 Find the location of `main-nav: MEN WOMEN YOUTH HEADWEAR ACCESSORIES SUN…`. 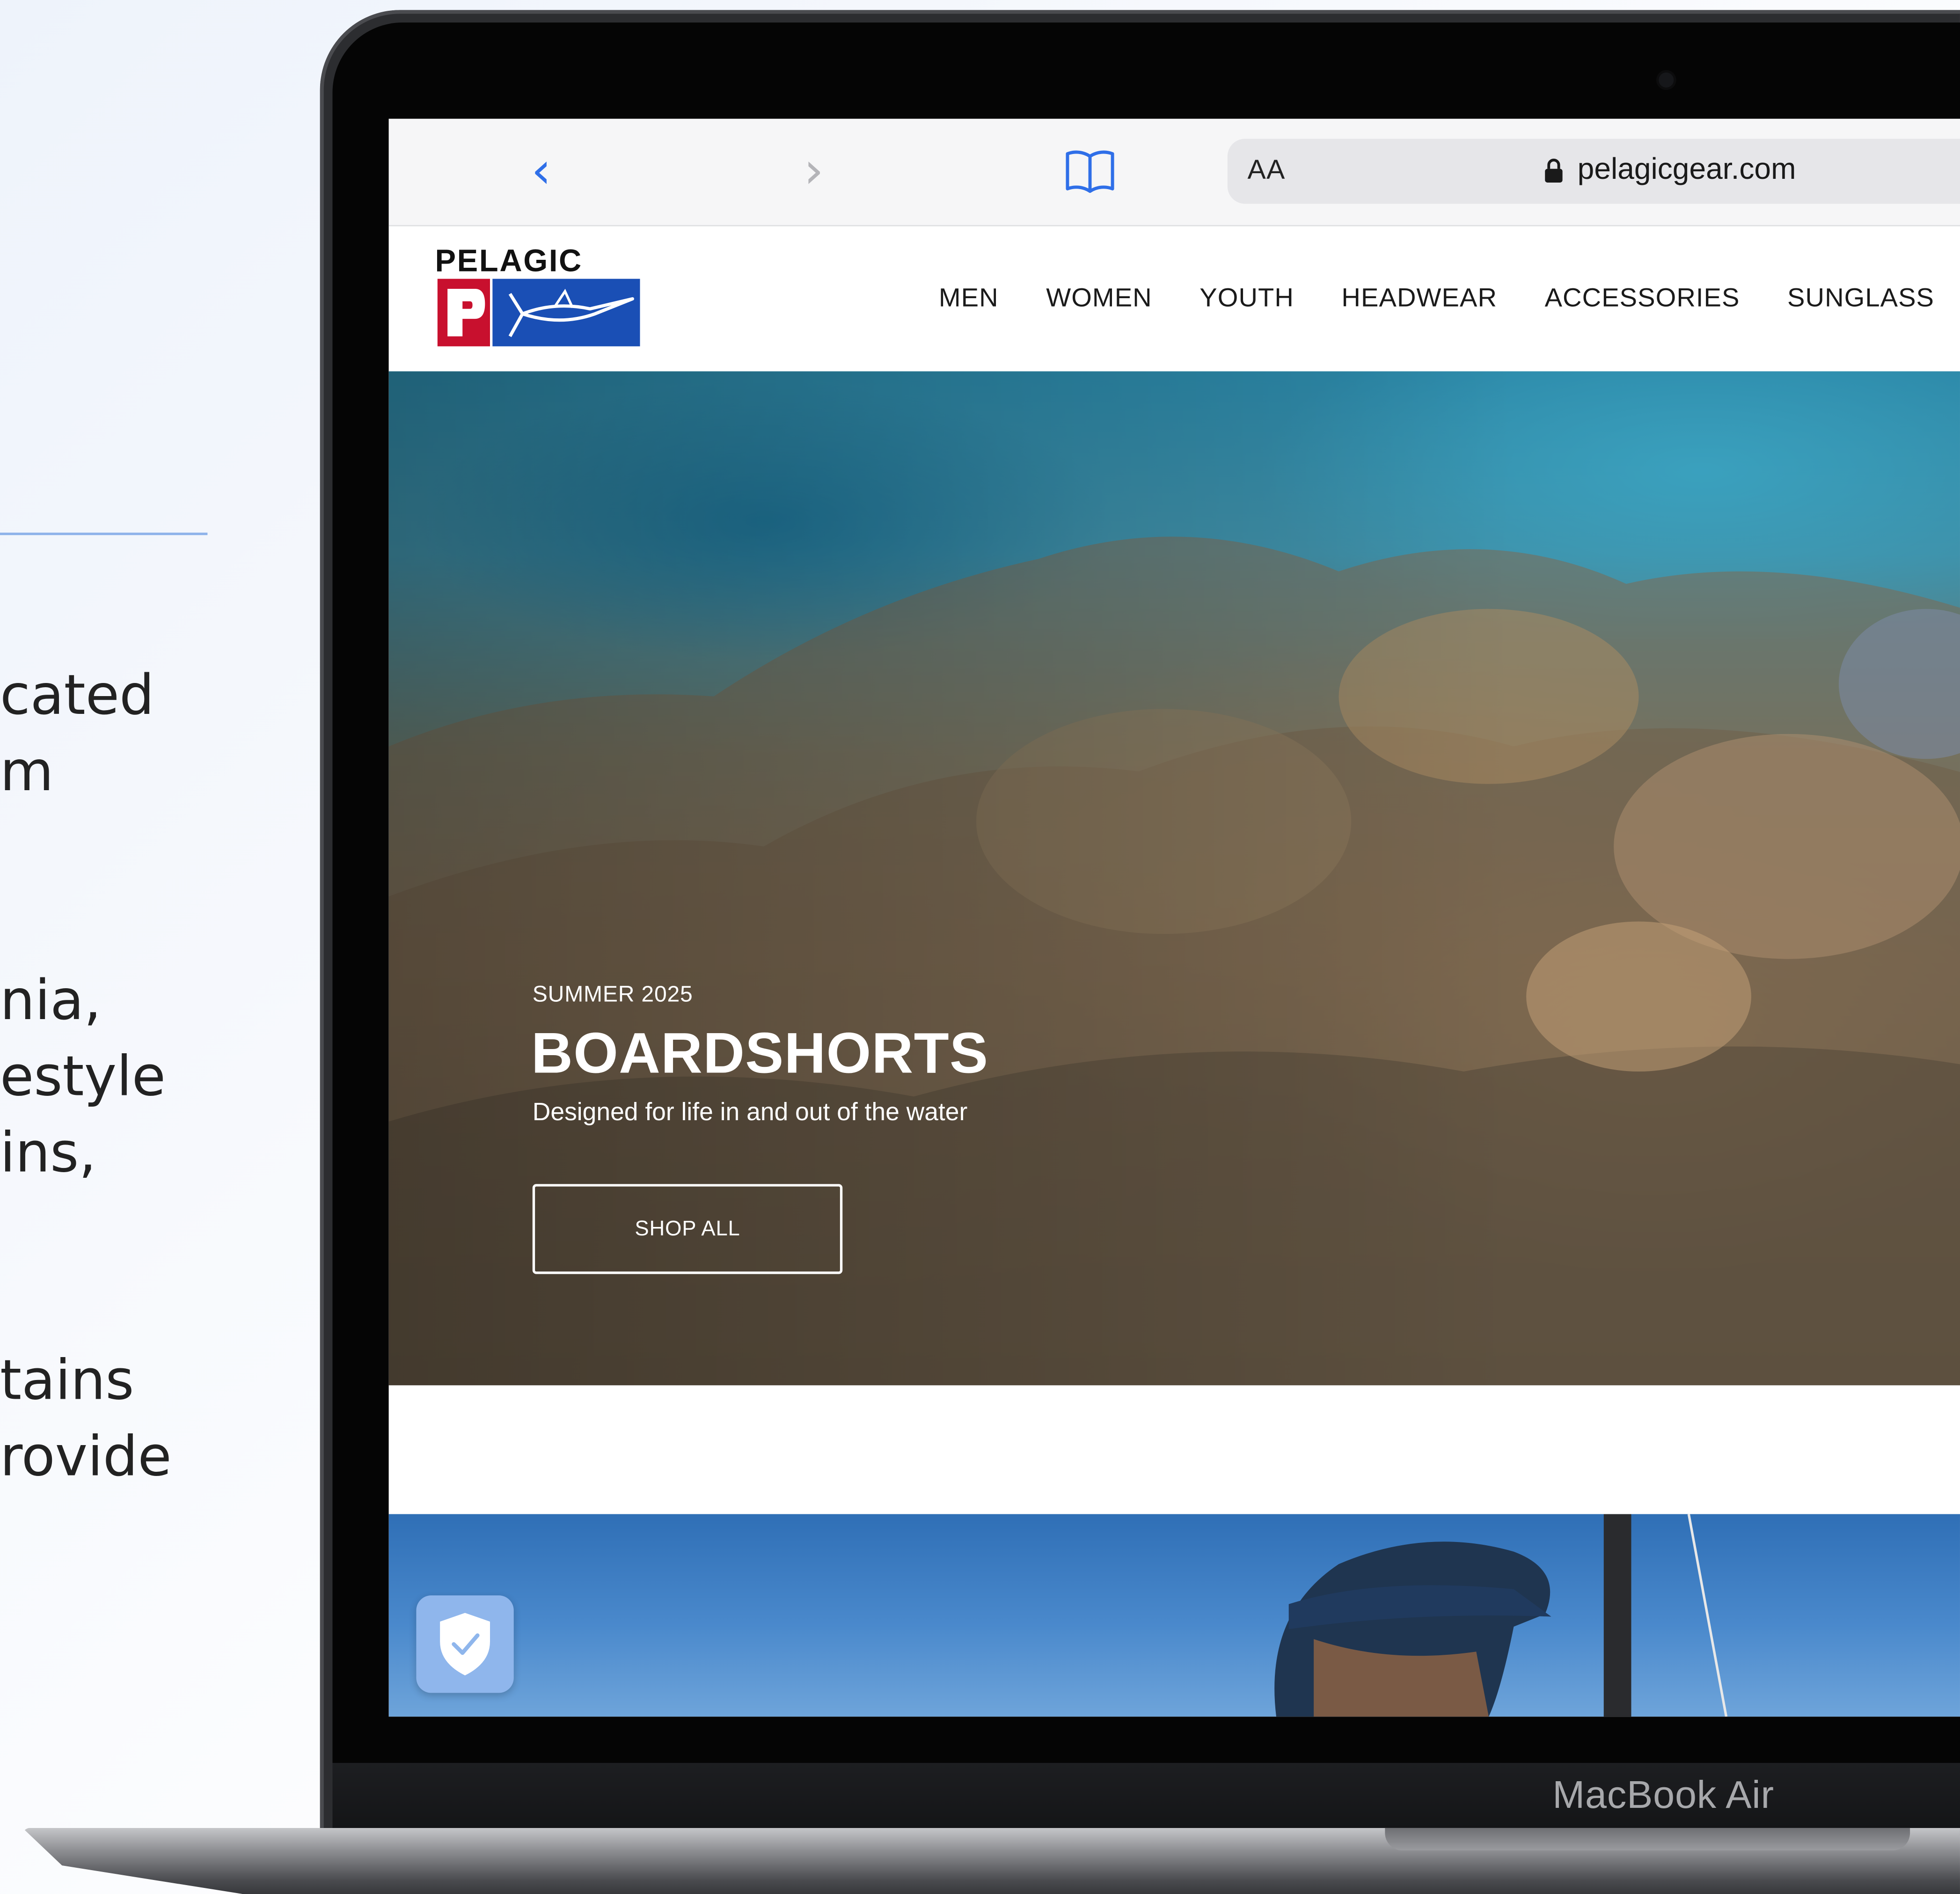

main-nav: MEN WOMEN YOUTH HEADWEAR ACCESSORIES SUN… is located at coordinates (1436, 299).